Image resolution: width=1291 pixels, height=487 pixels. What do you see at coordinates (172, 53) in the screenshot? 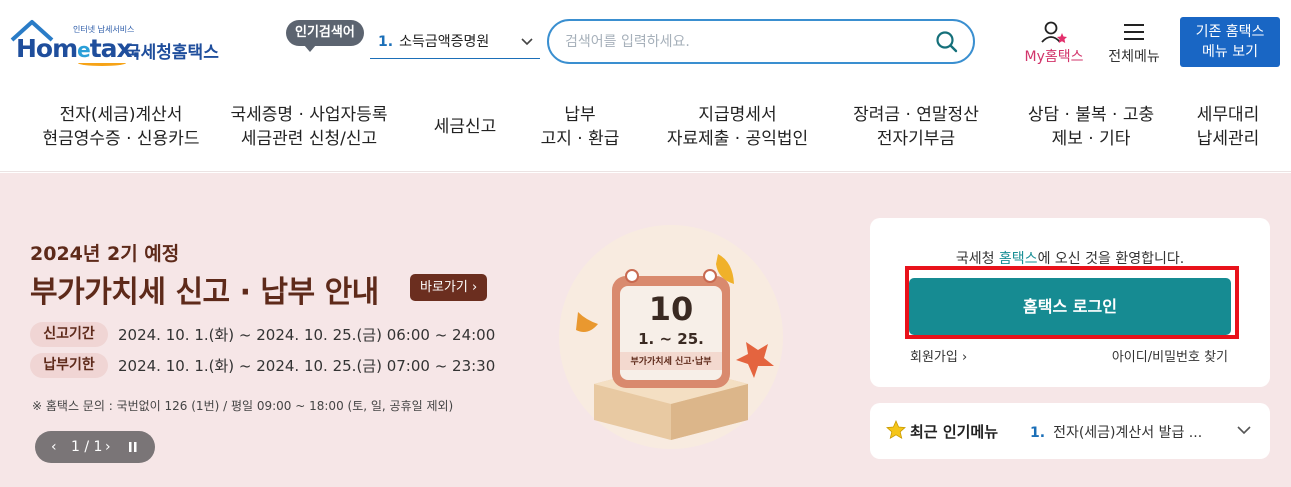
I see `logo-korean-name: 국세청홈택스` at bounding box center [172, 53].